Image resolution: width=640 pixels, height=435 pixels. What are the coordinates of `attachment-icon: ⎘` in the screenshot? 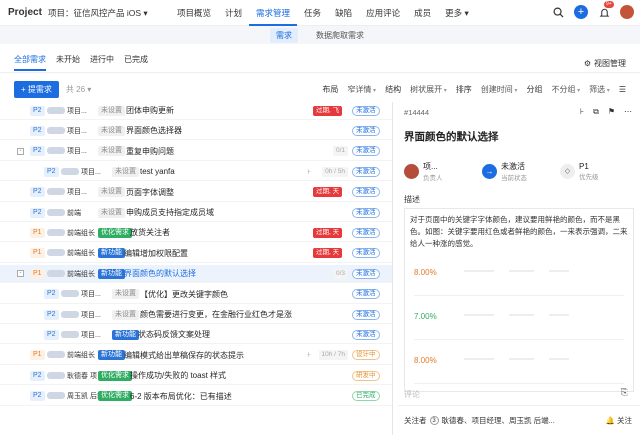 It's located at (624, 392).